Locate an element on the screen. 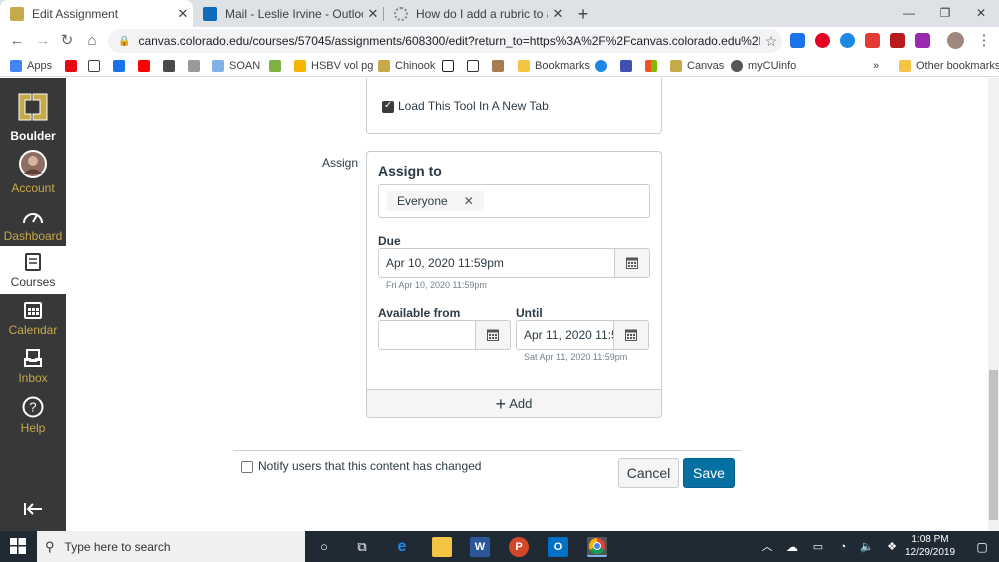 Image resolution: width=999 pixels, height=562 pixels. burst-icon is located at coordinates (601, 66).